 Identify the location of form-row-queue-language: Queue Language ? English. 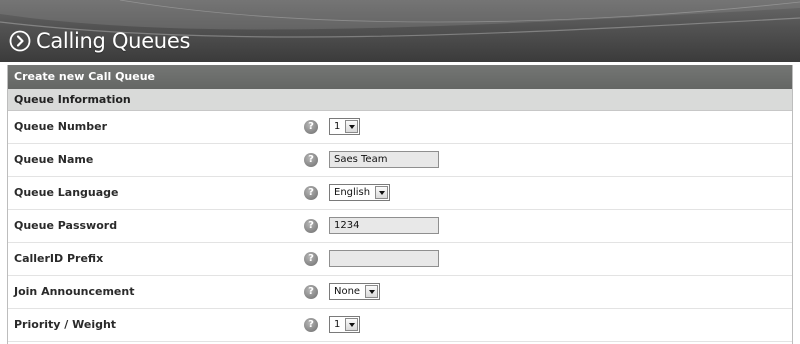
(400, 193).